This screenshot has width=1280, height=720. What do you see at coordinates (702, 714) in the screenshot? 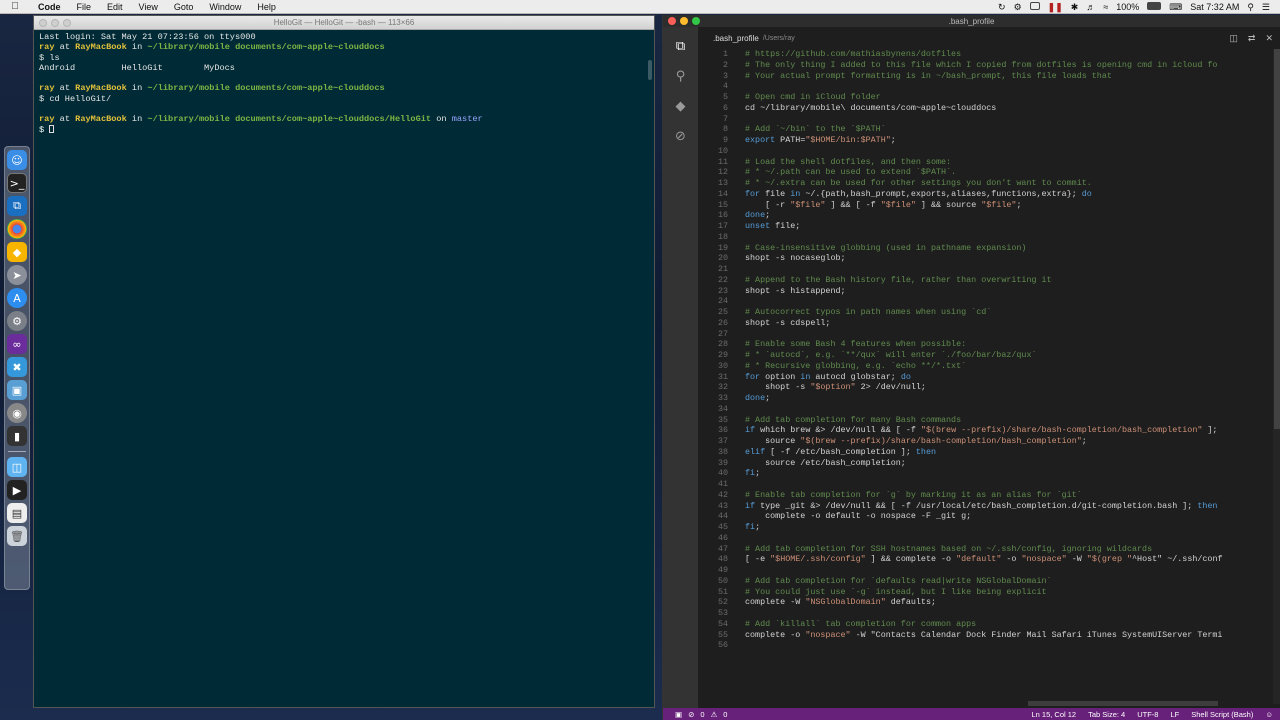
I see `error-count: 0` at bounding box center [702, 714].